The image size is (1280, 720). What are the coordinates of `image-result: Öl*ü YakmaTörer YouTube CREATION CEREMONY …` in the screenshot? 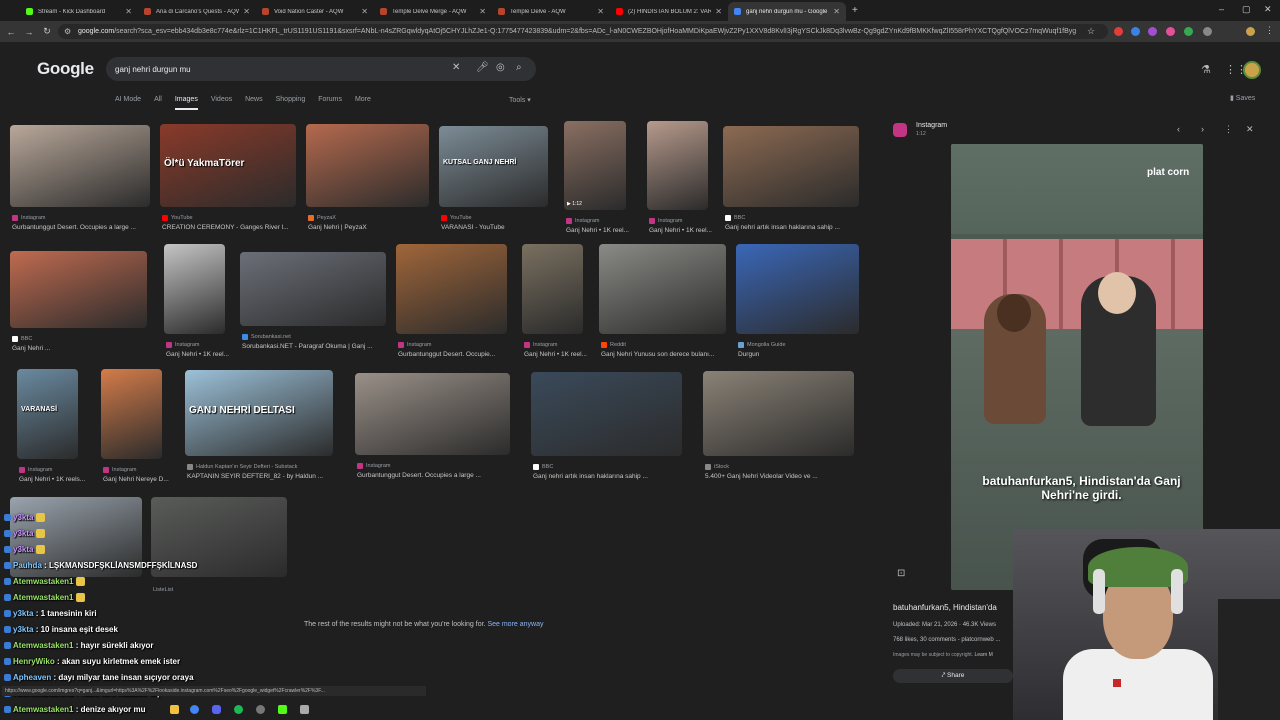 It's located at (228, 178).